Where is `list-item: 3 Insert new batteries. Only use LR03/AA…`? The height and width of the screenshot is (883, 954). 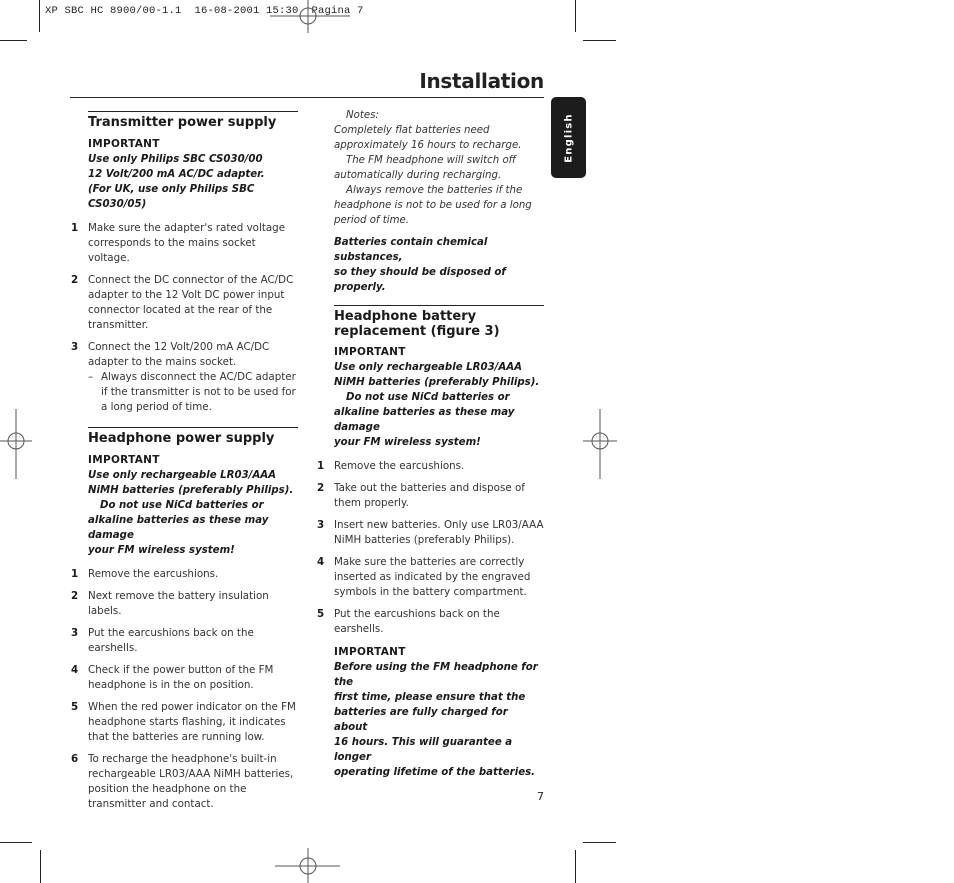
list-item: 3 Insert new batteries. Only use LR03/AA… is located at coordinates (430, 533).